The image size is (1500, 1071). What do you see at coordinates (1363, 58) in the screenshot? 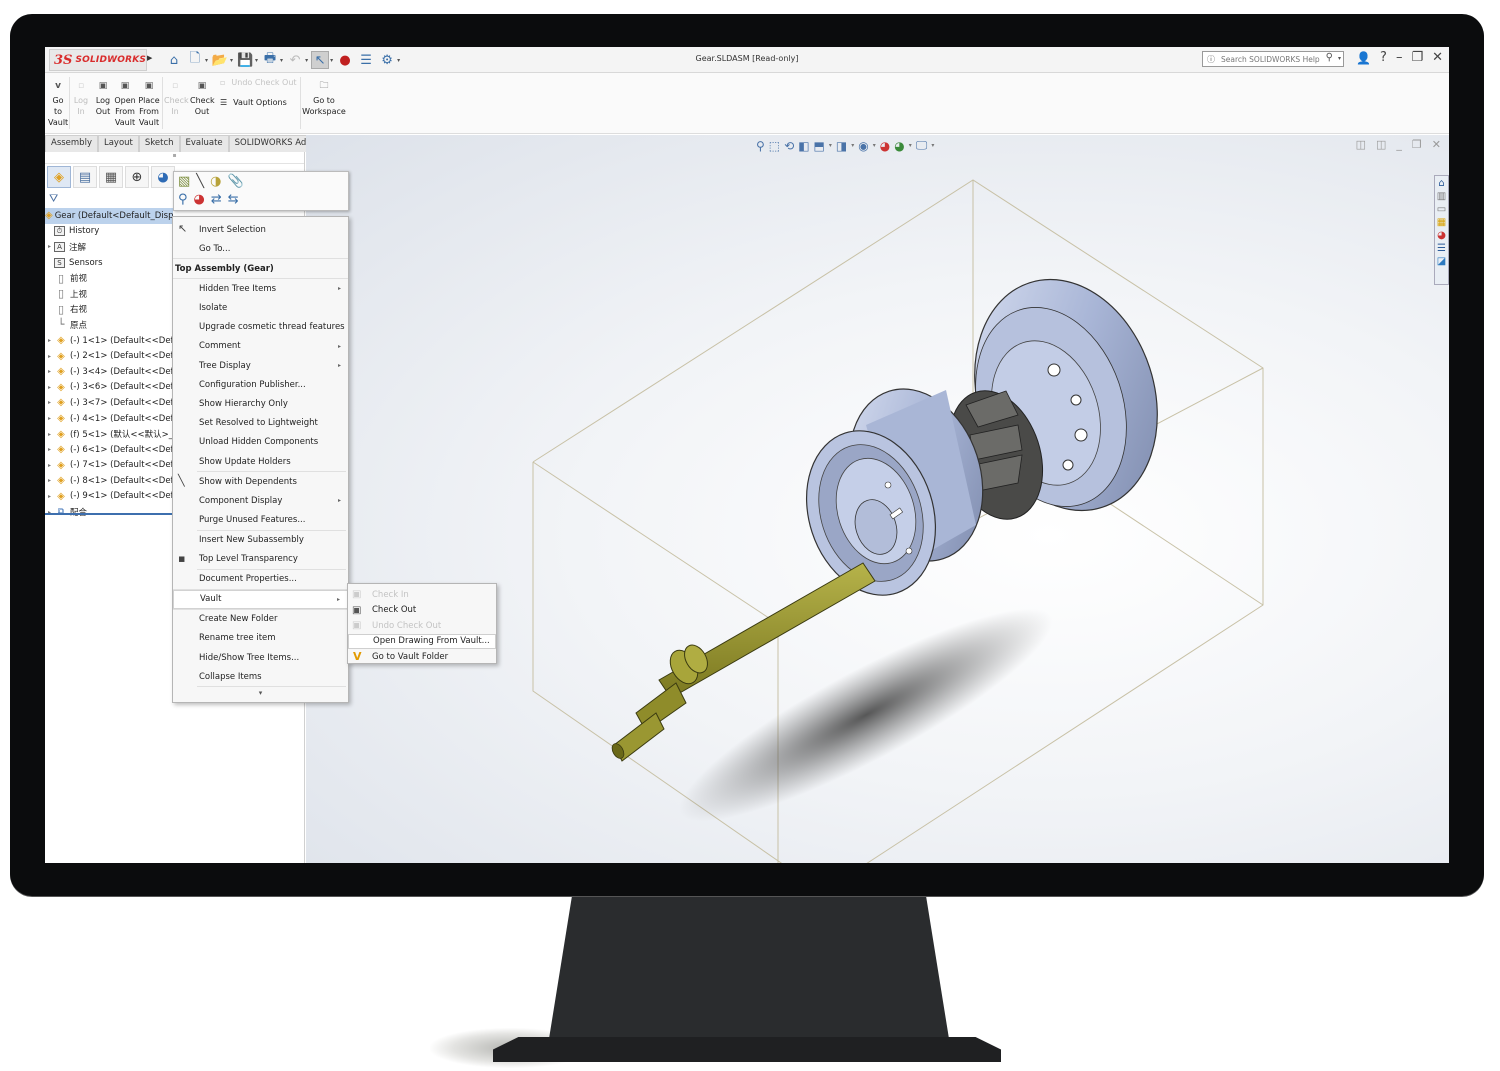
I see `user-icon: 👤` at bounding box center [1363, 58].